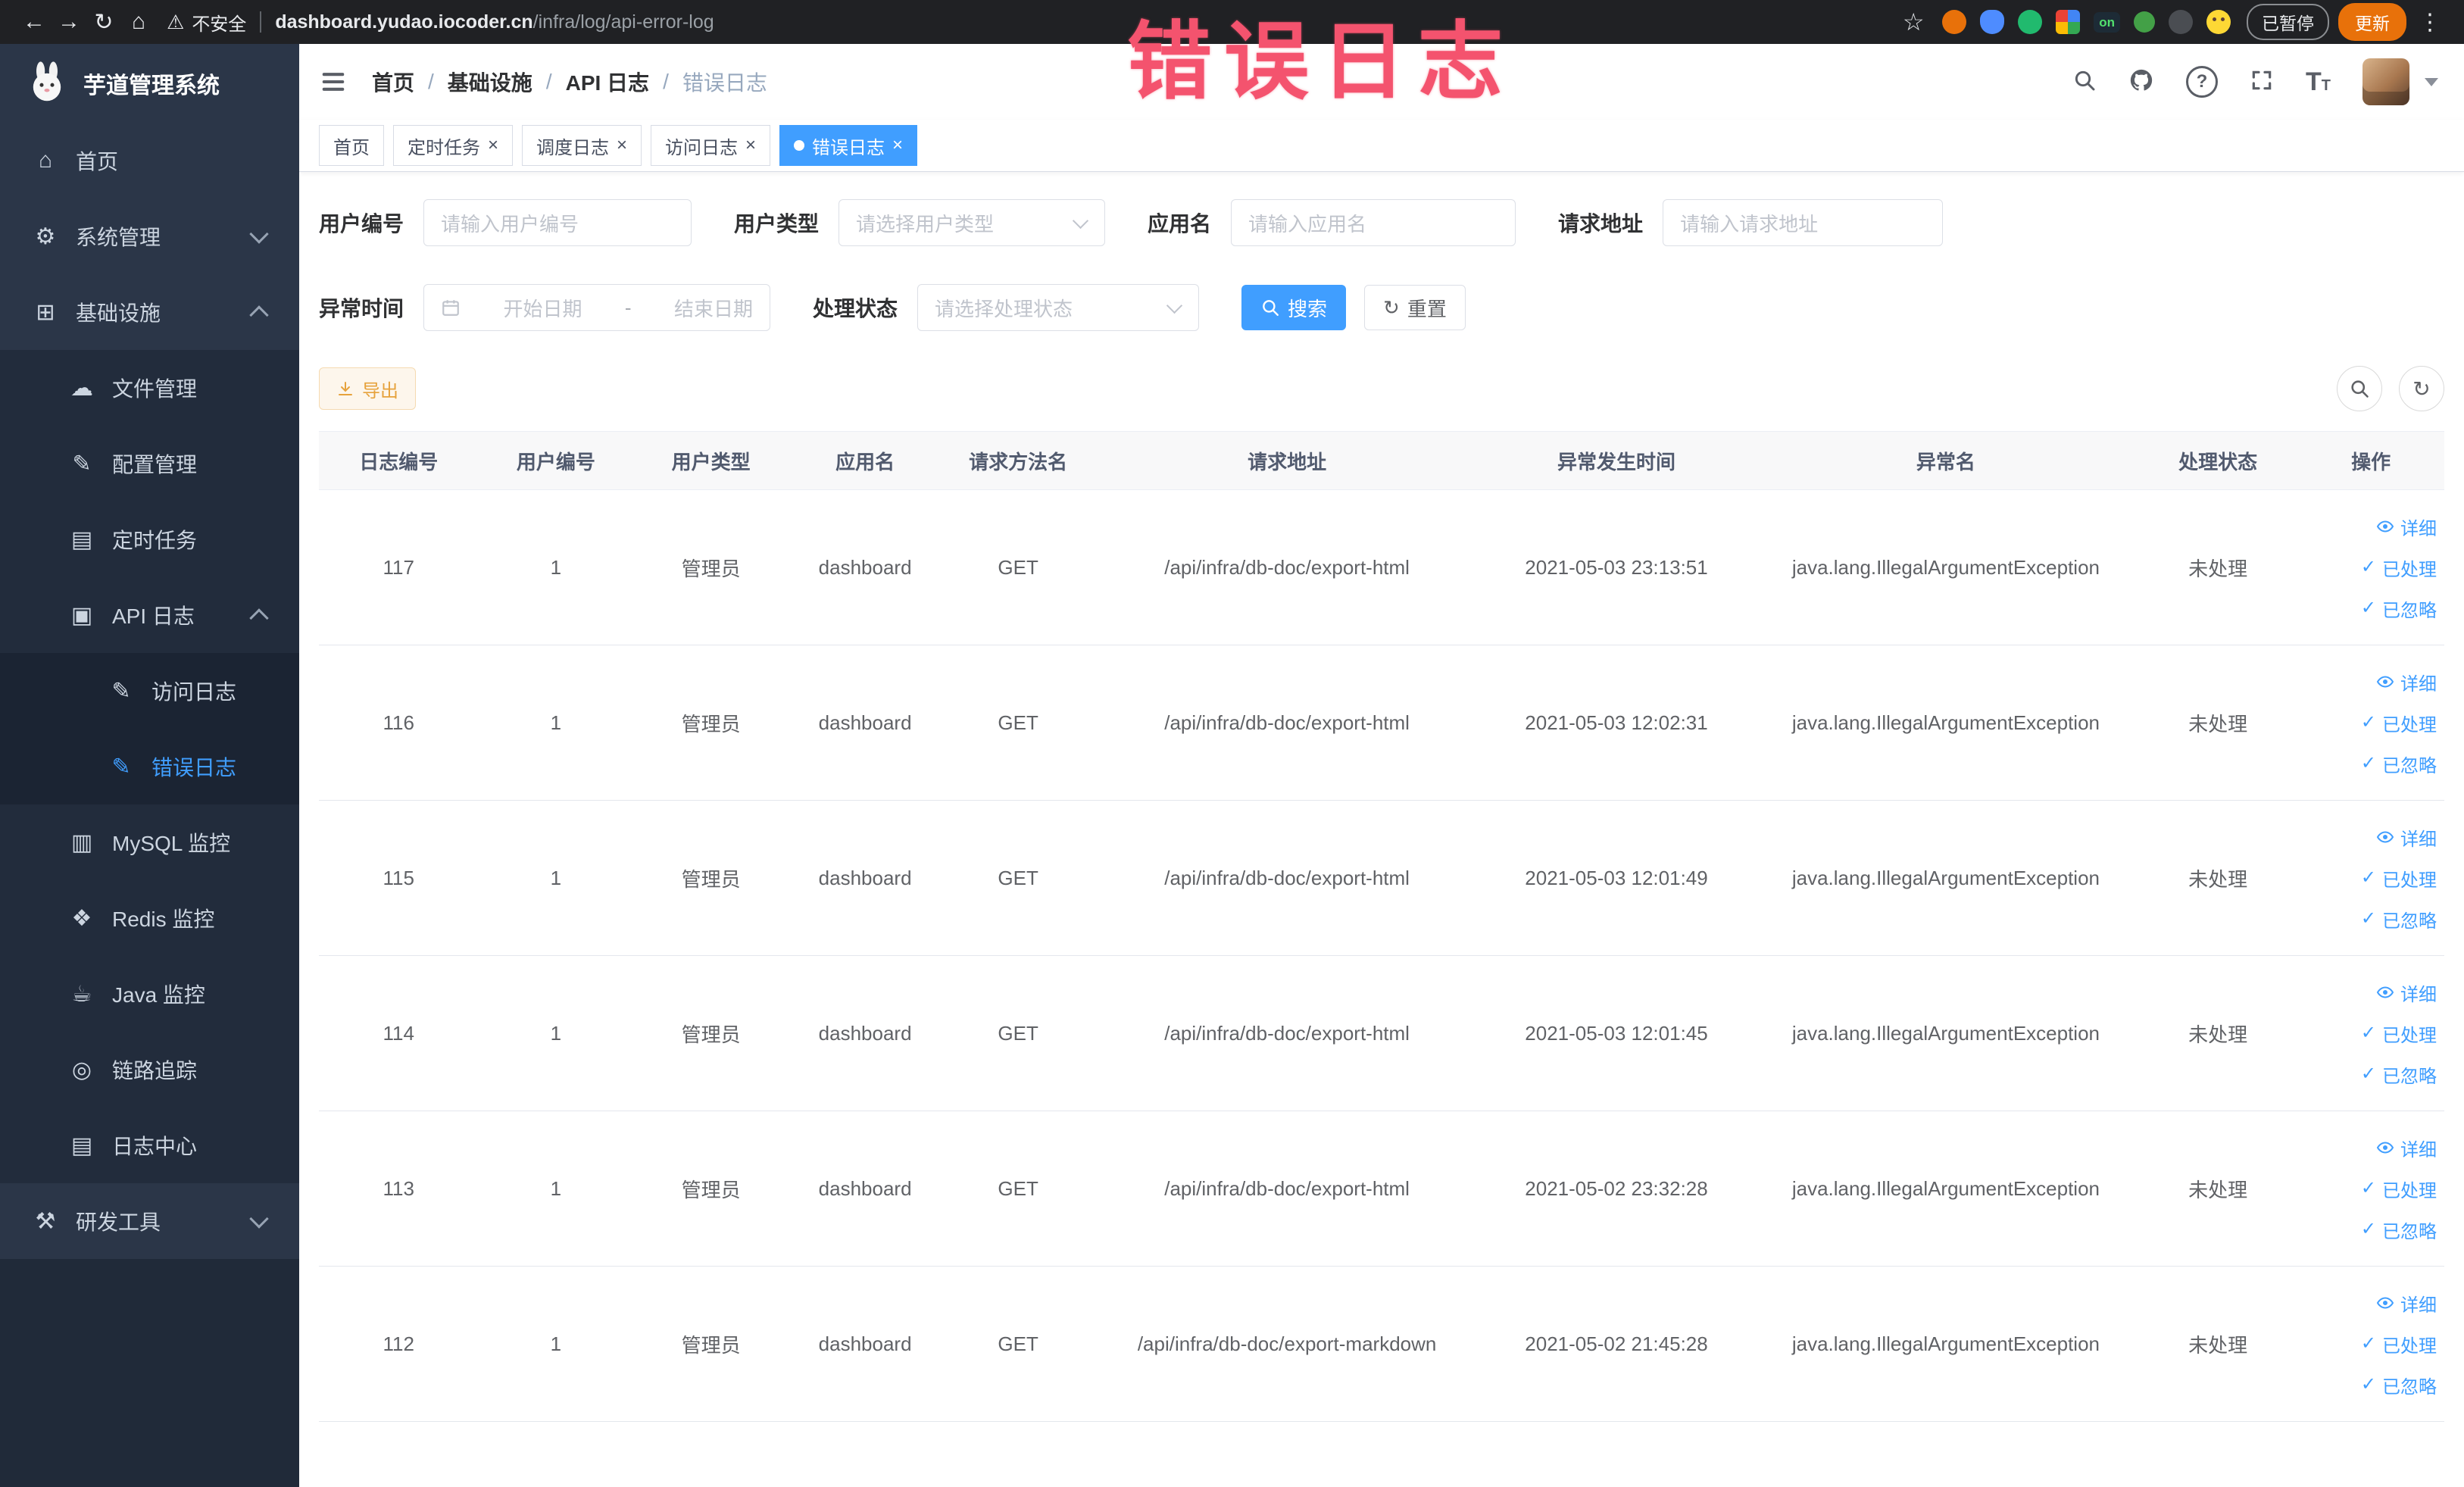 Image resolution: width=2464 pixels, height=1487 pixels. I want to click on extension-grid-icon, so click(2068, 22).